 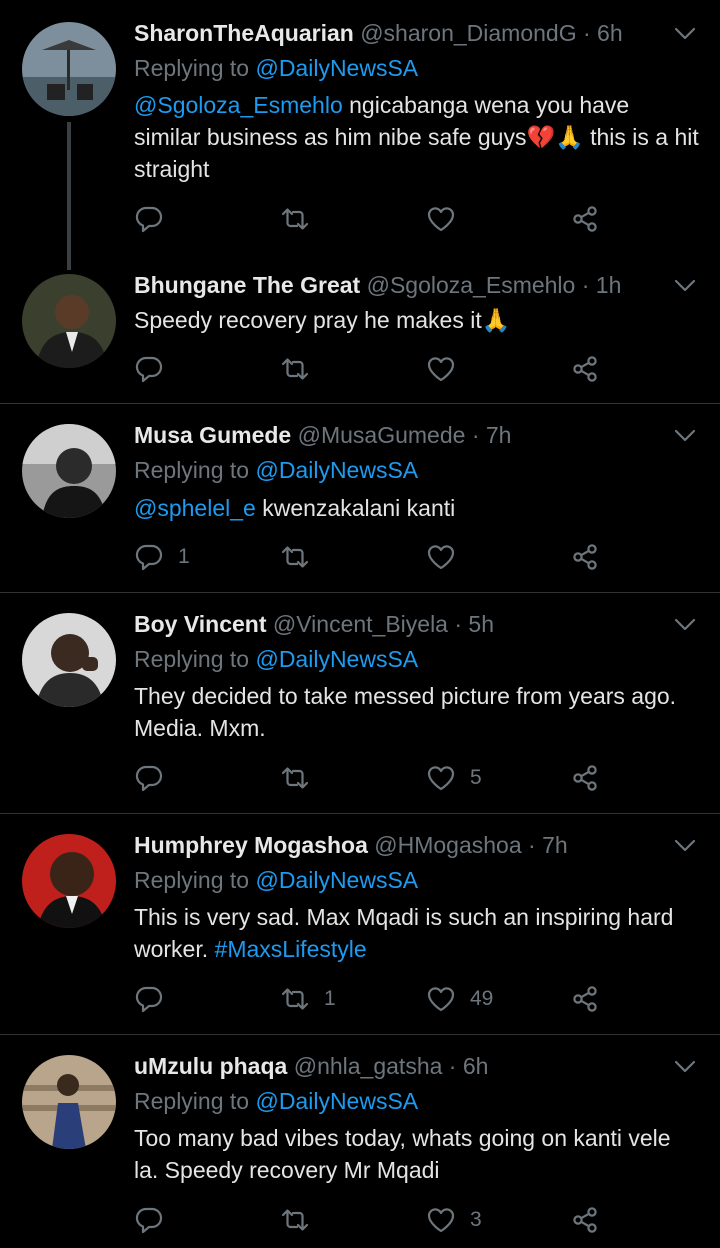 I want to click on user-handle: @sharon_DiamondG, so click(x=468, y=33).